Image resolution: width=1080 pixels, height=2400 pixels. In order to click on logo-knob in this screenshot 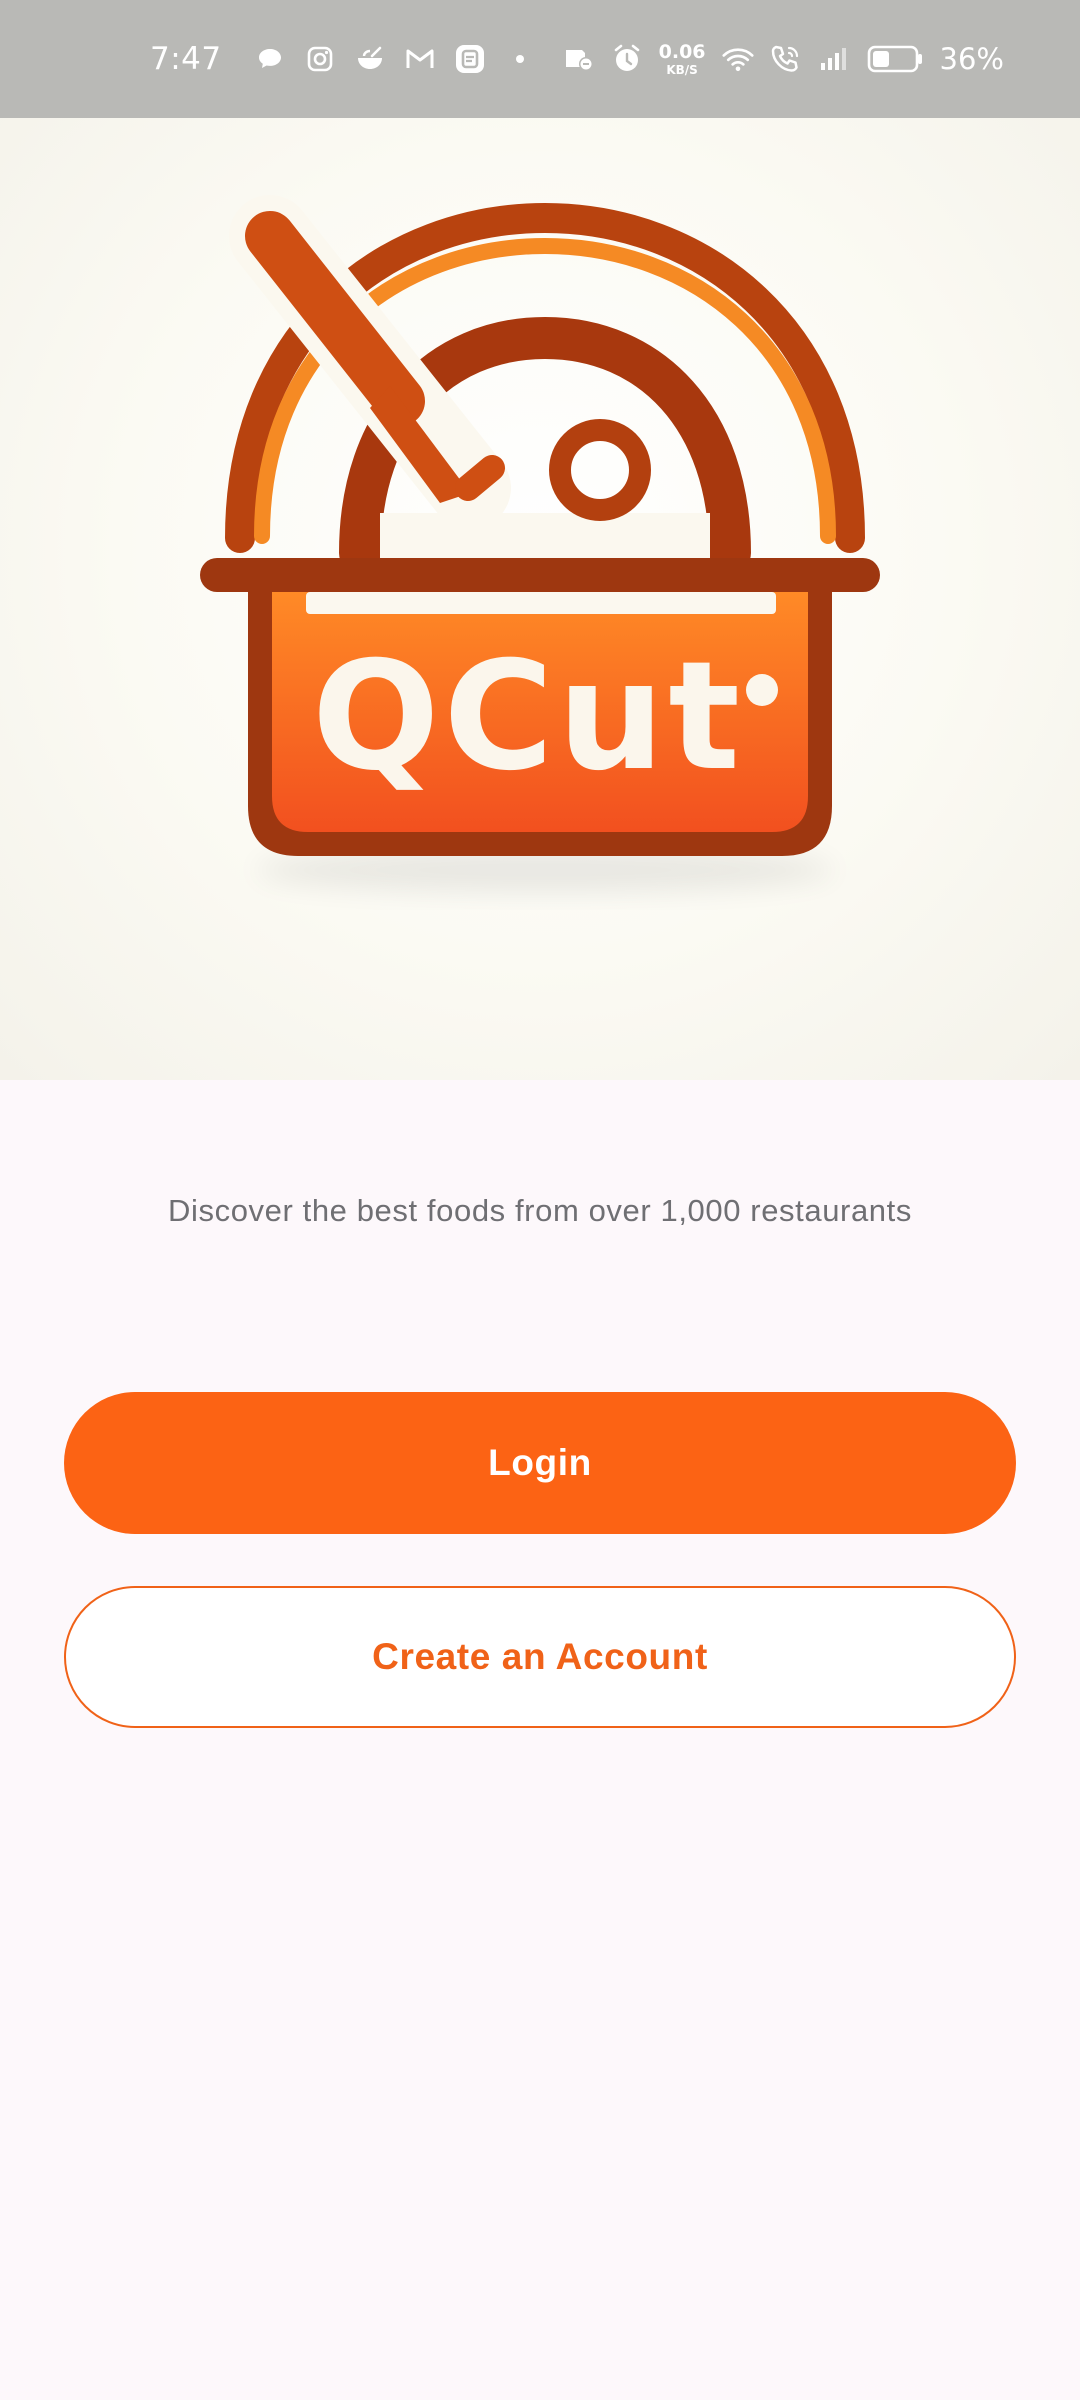, I will do `click(600, 470)`.